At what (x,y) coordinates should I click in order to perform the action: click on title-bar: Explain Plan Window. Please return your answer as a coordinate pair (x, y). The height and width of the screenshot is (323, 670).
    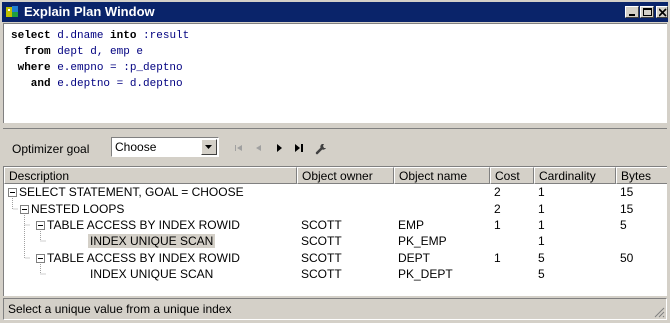
    Looking at the image, I should click on (335, 12).